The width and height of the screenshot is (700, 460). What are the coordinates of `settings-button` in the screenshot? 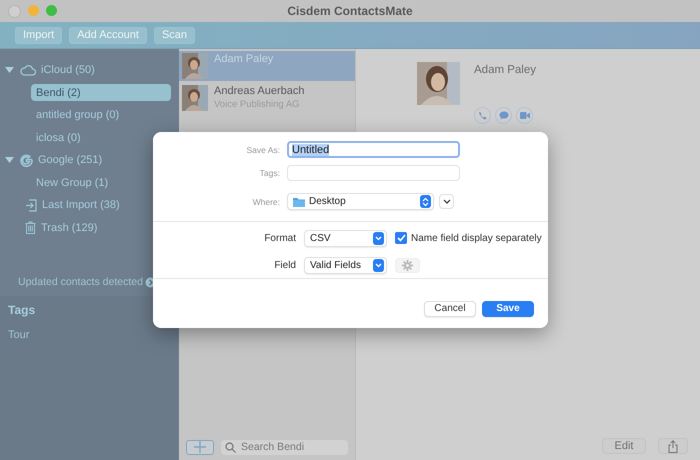 It's located at (407, 265).